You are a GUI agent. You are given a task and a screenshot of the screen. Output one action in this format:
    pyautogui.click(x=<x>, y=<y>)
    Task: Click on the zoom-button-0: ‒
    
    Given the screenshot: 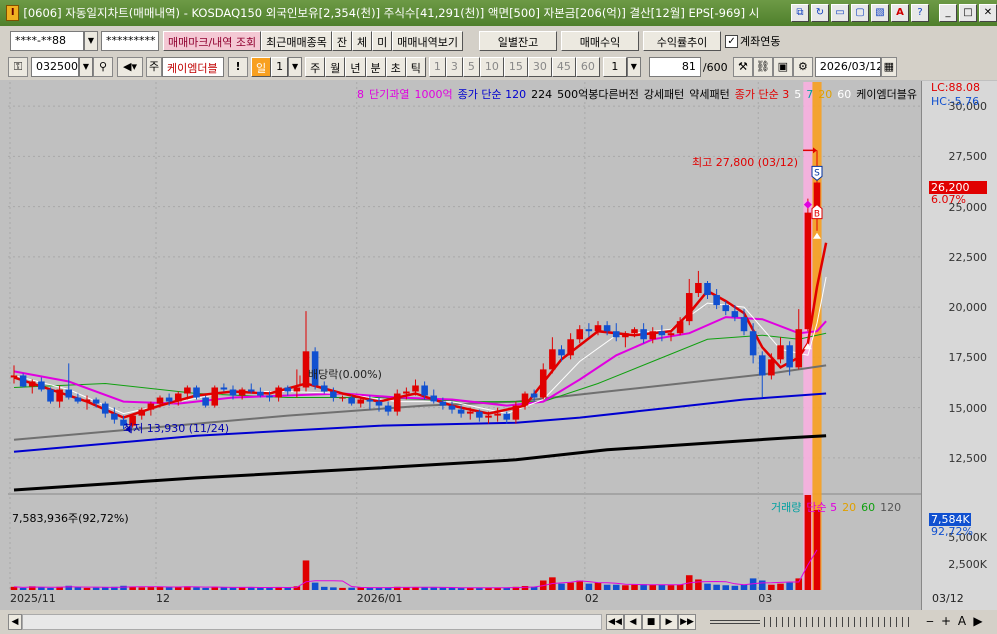 What is the action you would take?
    pyautogui.click(x=930, y=622)
    